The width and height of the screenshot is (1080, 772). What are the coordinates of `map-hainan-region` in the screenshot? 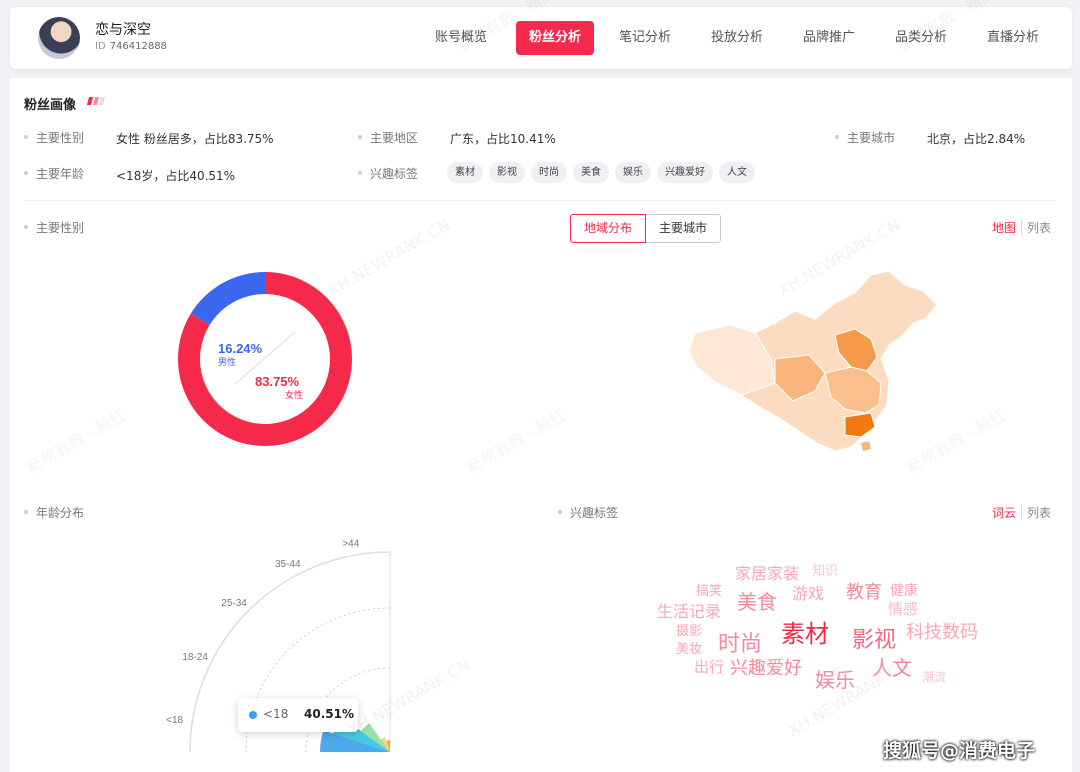 It's located at (866, 446).